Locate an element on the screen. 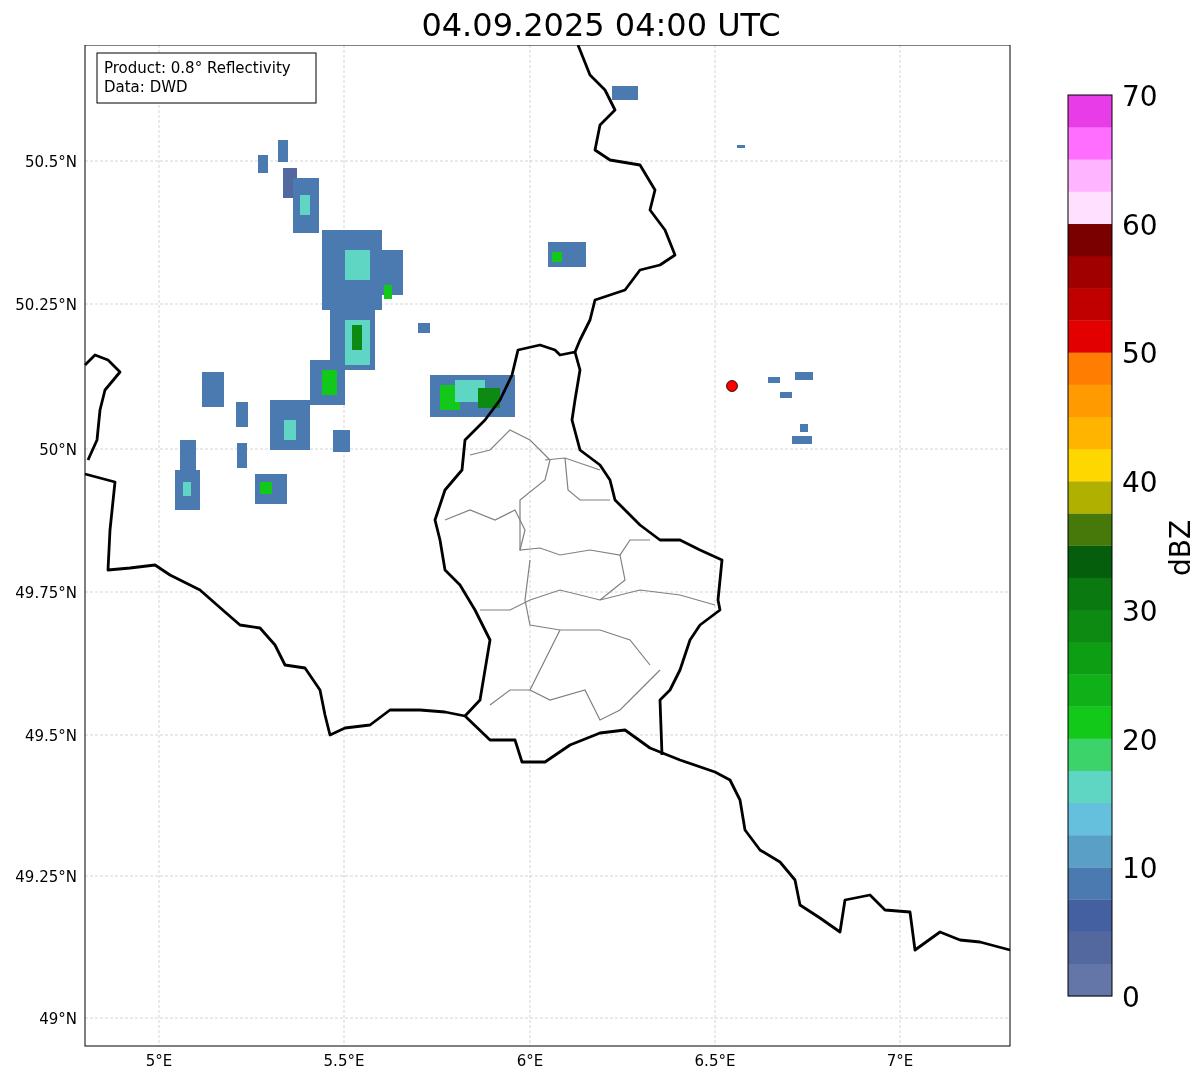 The height and width of the screenshot is (1081, 1202). latitude-label: 49°N is located at coordinates (58, 1019).